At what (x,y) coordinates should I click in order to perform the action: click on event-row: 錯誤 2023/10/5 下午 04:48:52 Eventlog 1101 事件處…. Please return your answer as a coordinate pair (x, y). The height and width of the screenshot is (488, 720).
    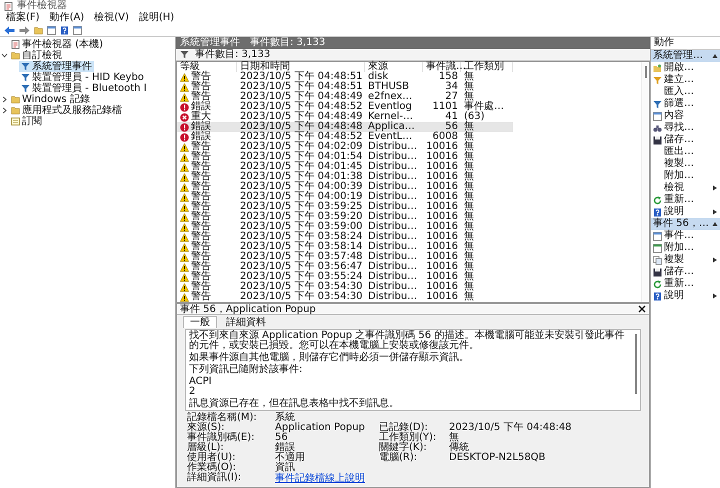
    Looking at the image, I should click on (345, 107).